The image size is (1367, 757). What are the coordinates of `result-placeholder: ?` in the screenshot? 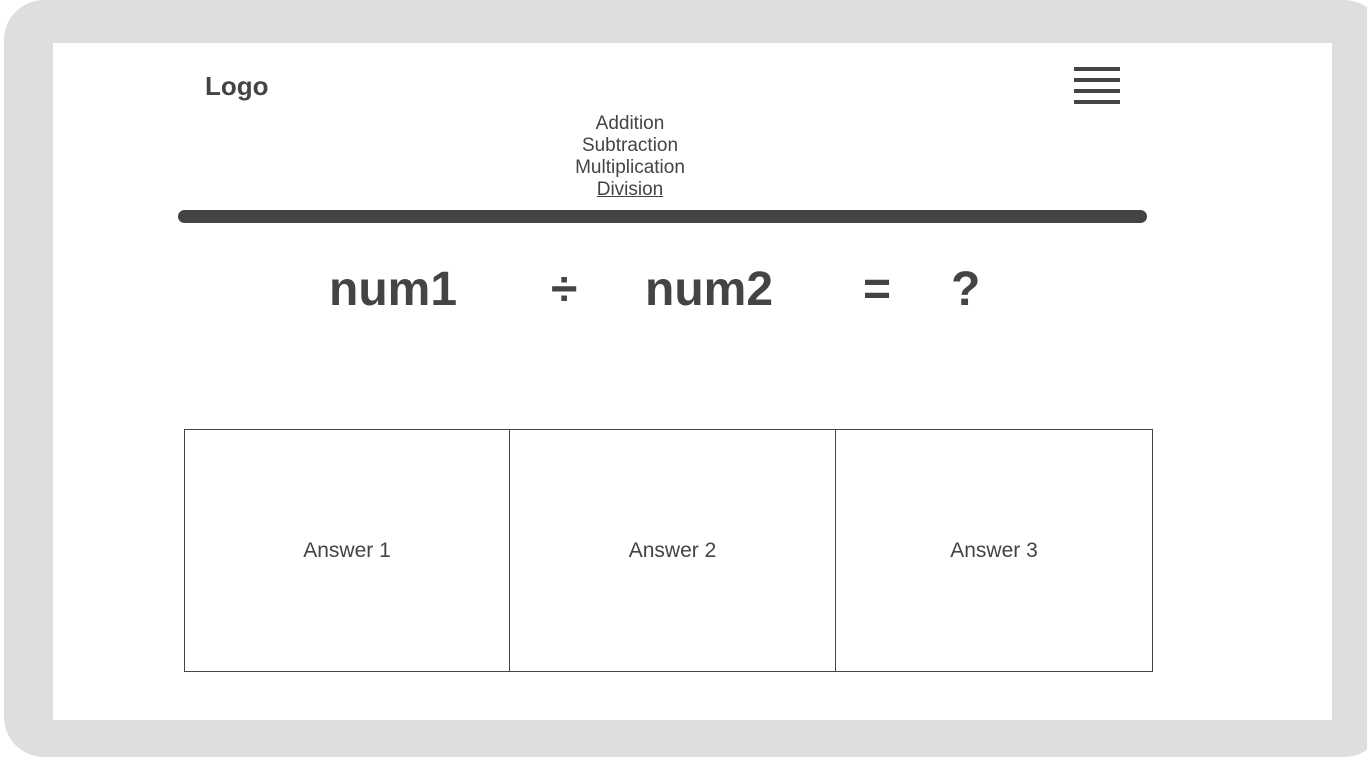 It's located at (966, 289).